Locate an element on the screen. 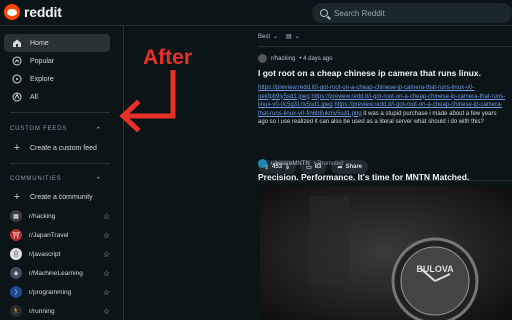 This screenshot has height=320, width=512. community-name: r/javascript is located at coordinates (45, 254).